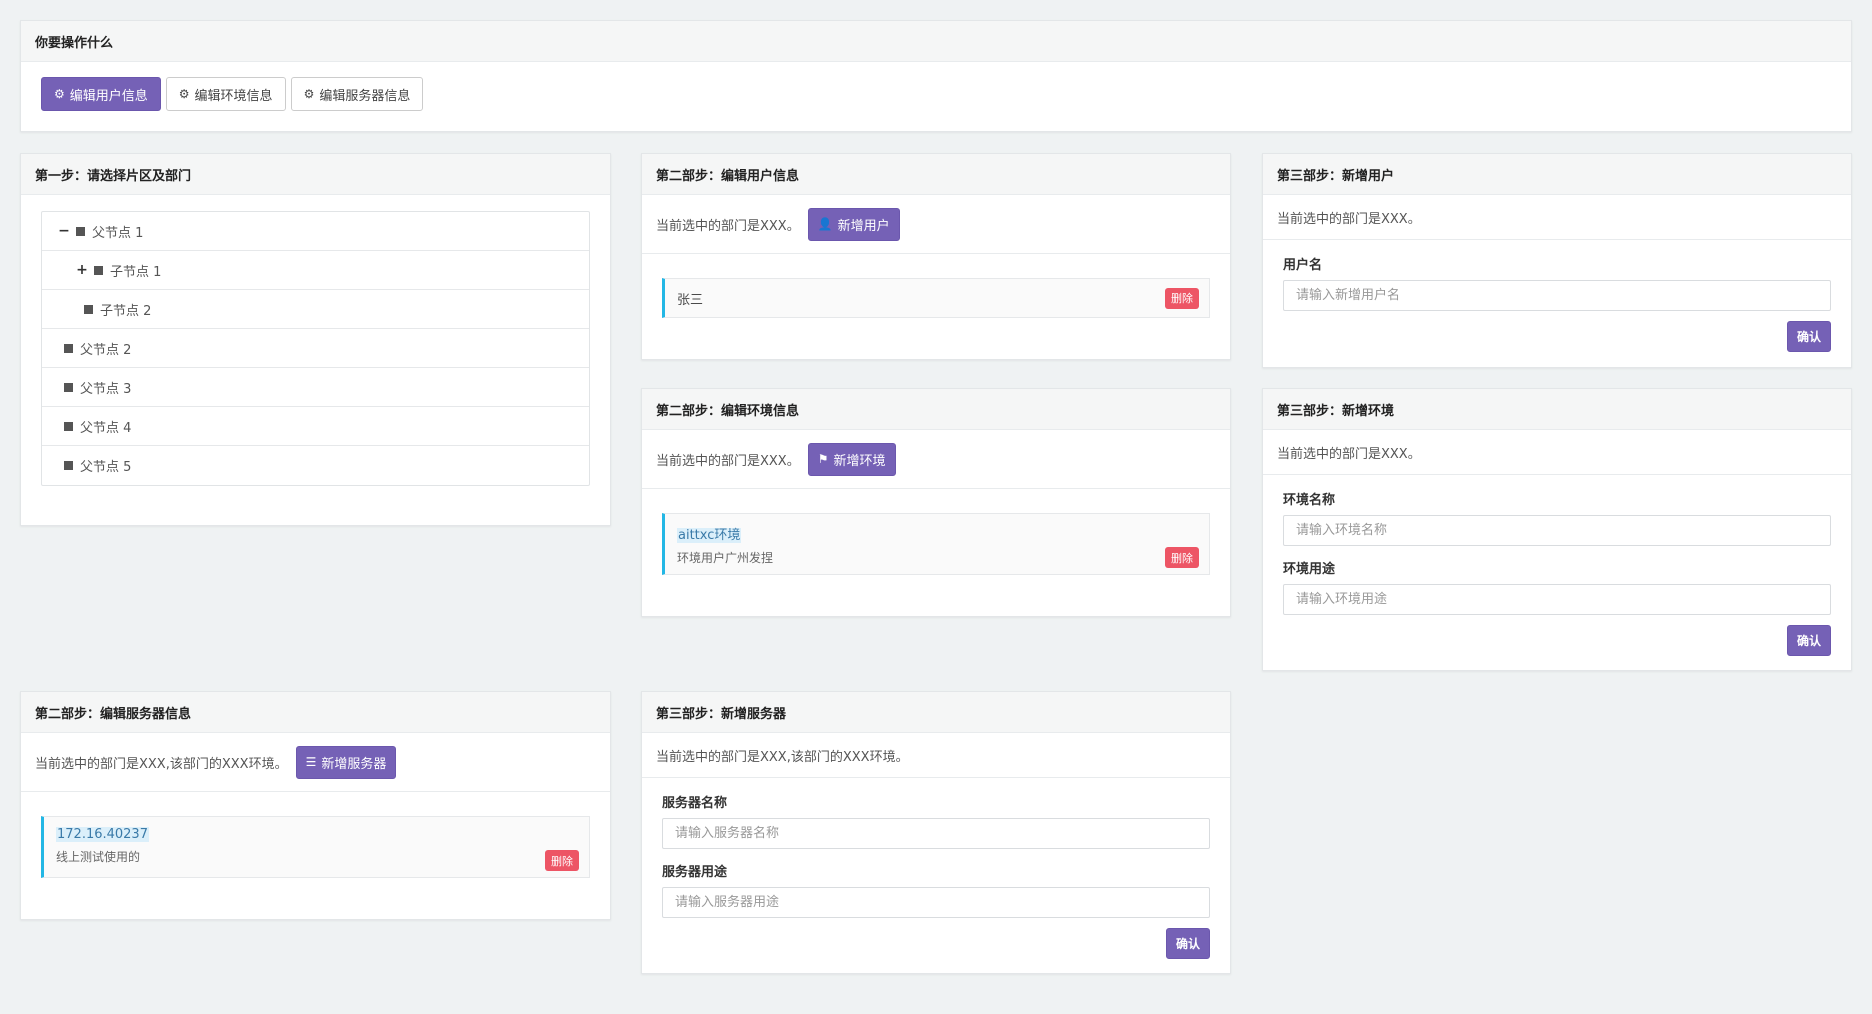 This screenshot has height=1014, width=1872. I want to click on add-env-panel: 第三部步：新增环境 当前选中的部门是XXX。 环境名称 环境用途 确认, so click(1557, 529).